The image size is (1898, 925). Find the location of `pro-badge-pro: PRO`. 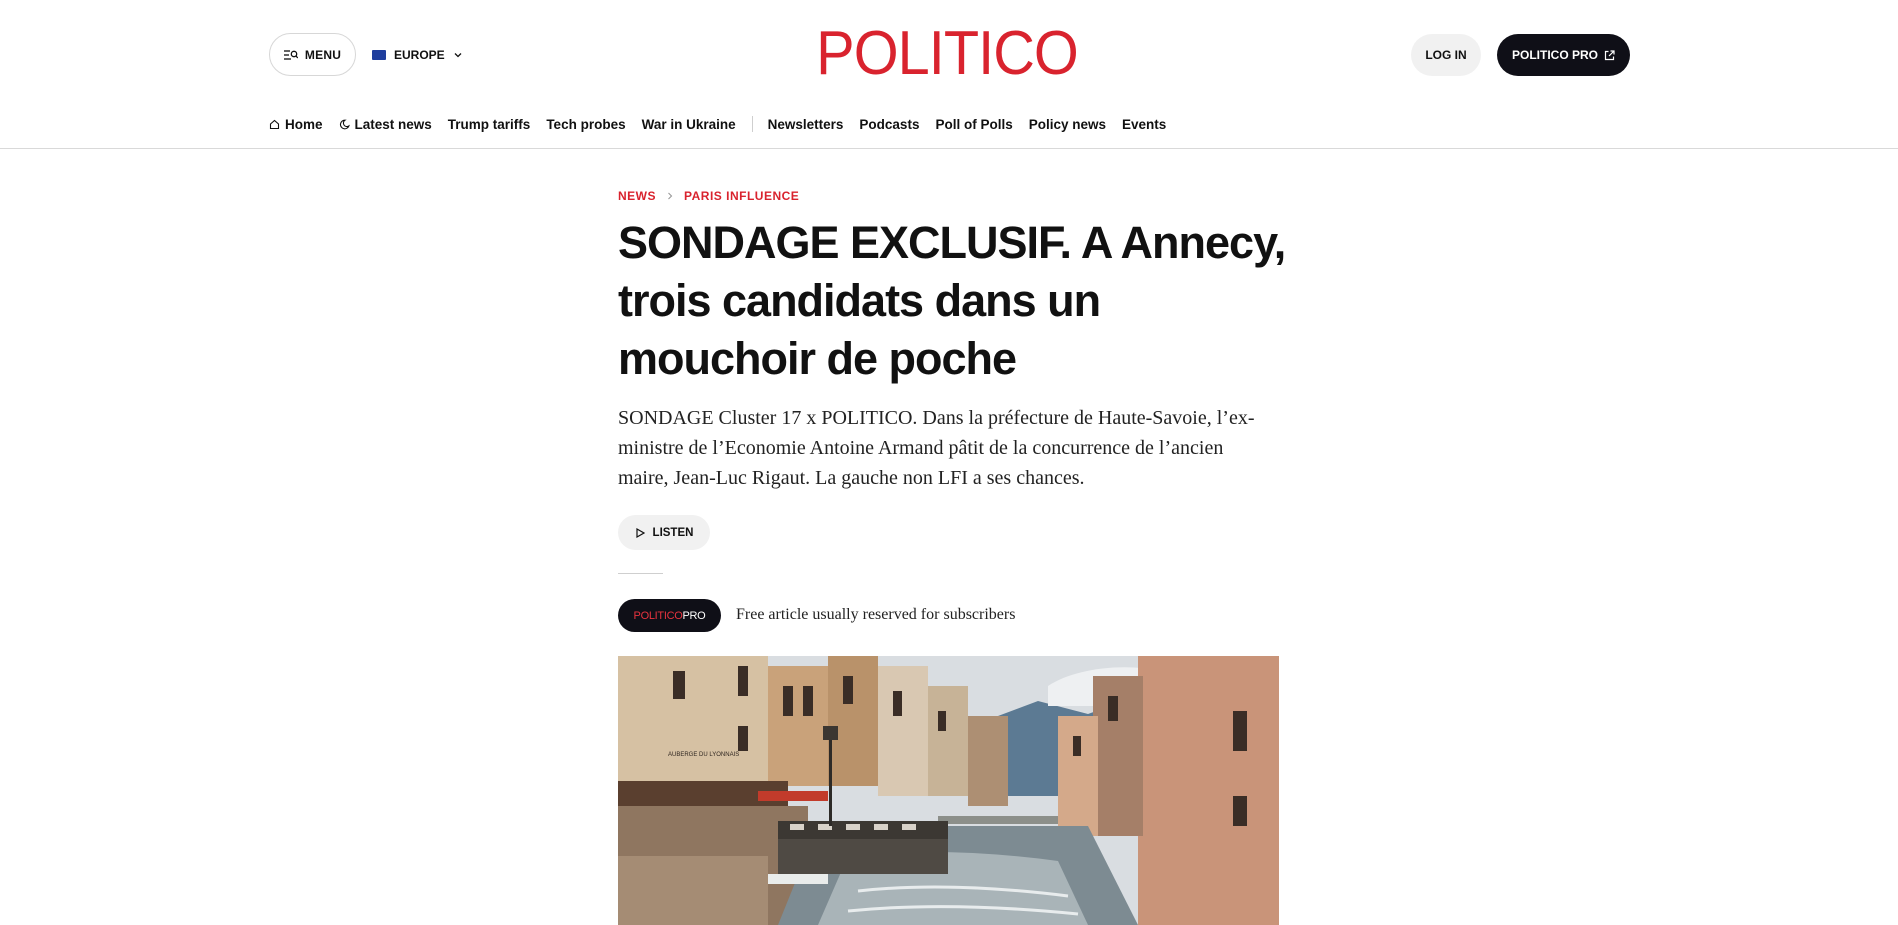

pro-badge-pro: PRO is located at coordinates (694, 615).